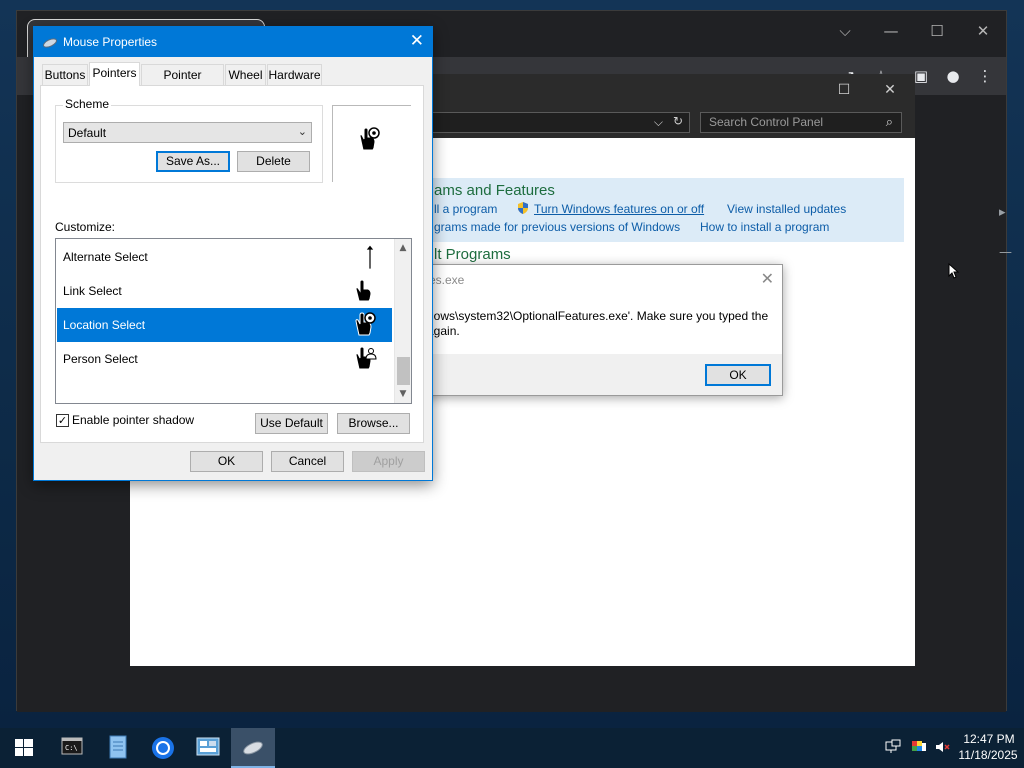 This screenshot has height=768, width=1024. I want to click on mouse-cursor-icon, so click(953, 272).